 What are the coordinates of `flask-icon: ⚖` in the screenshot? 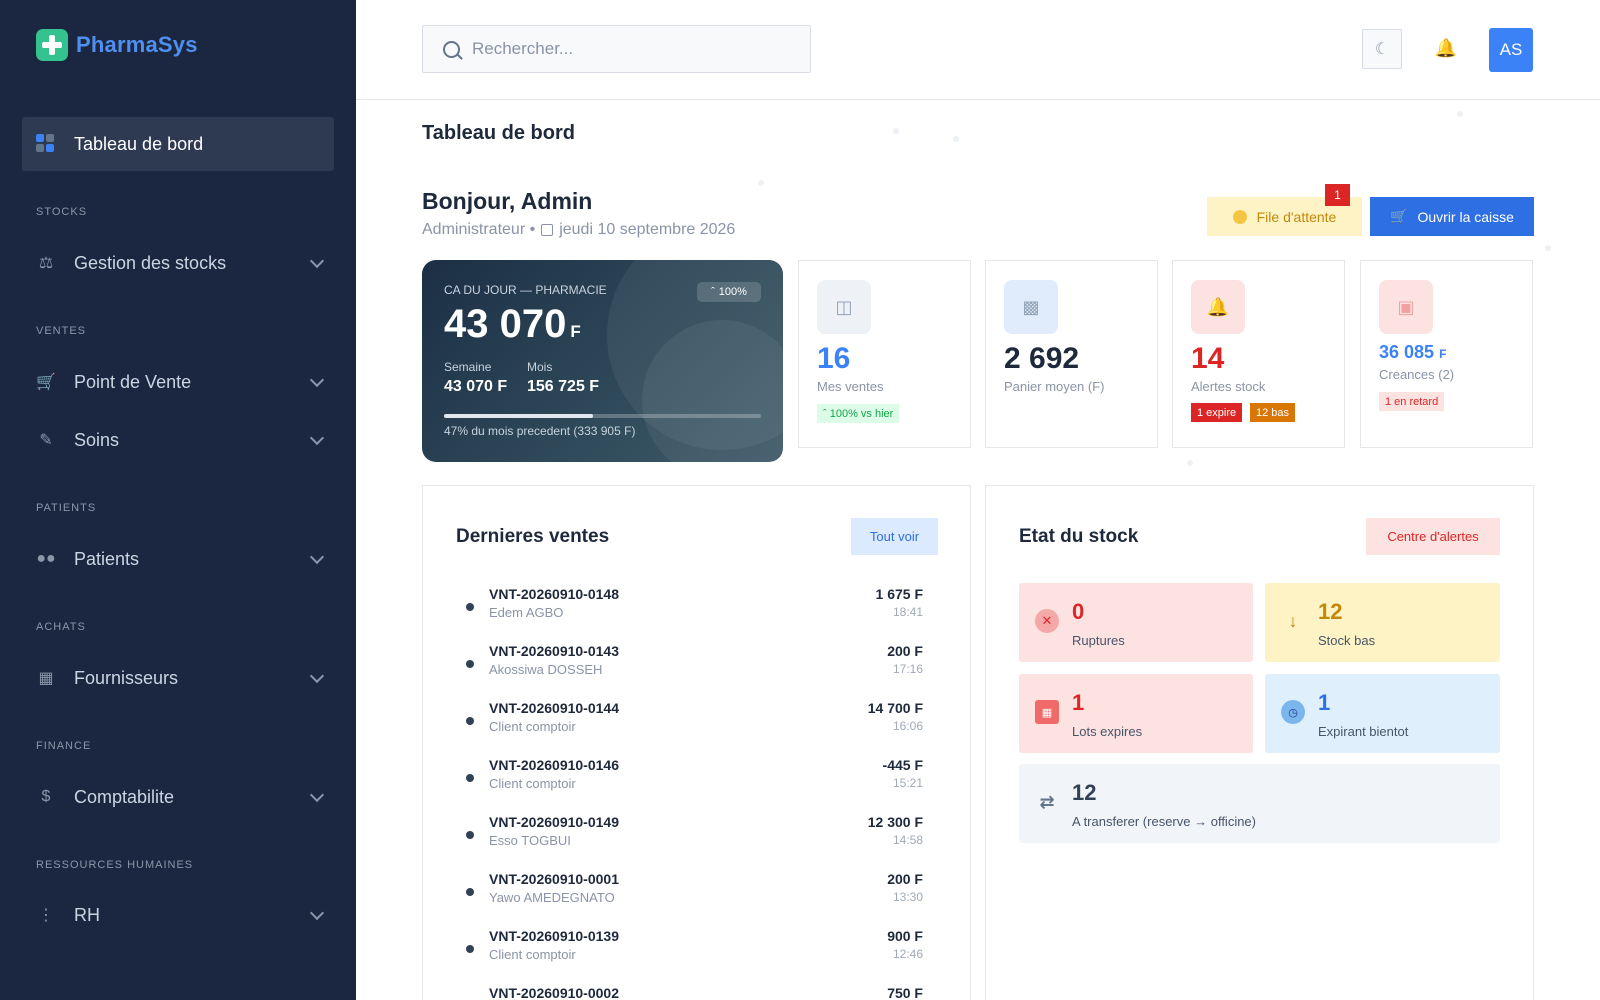 It's located at (46, 263).